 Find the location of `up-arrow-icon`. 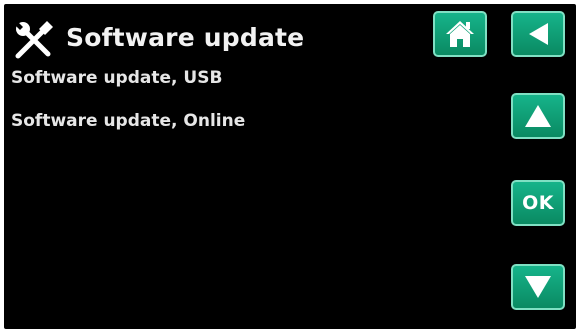

up-arrow-icon is located at coordinates (538, 116).